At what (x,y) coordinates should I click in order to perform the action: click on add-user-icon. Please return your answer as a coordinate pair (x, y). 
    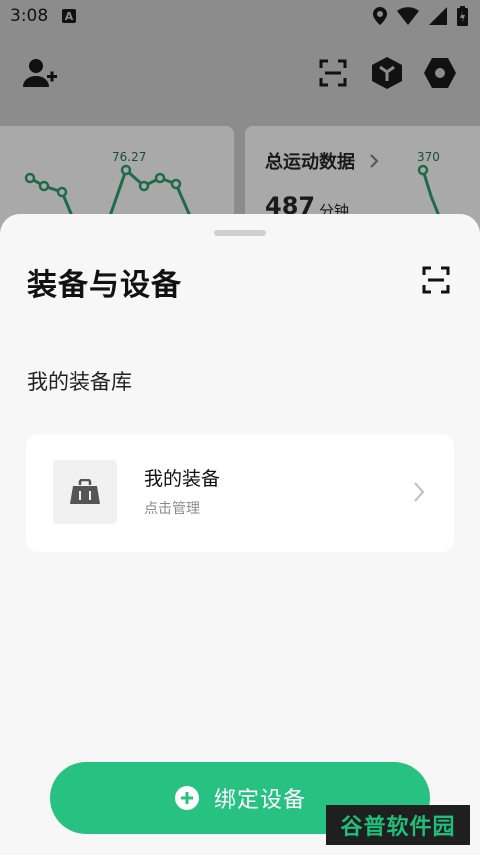
    Looking at the image, I should click on (40, 73).